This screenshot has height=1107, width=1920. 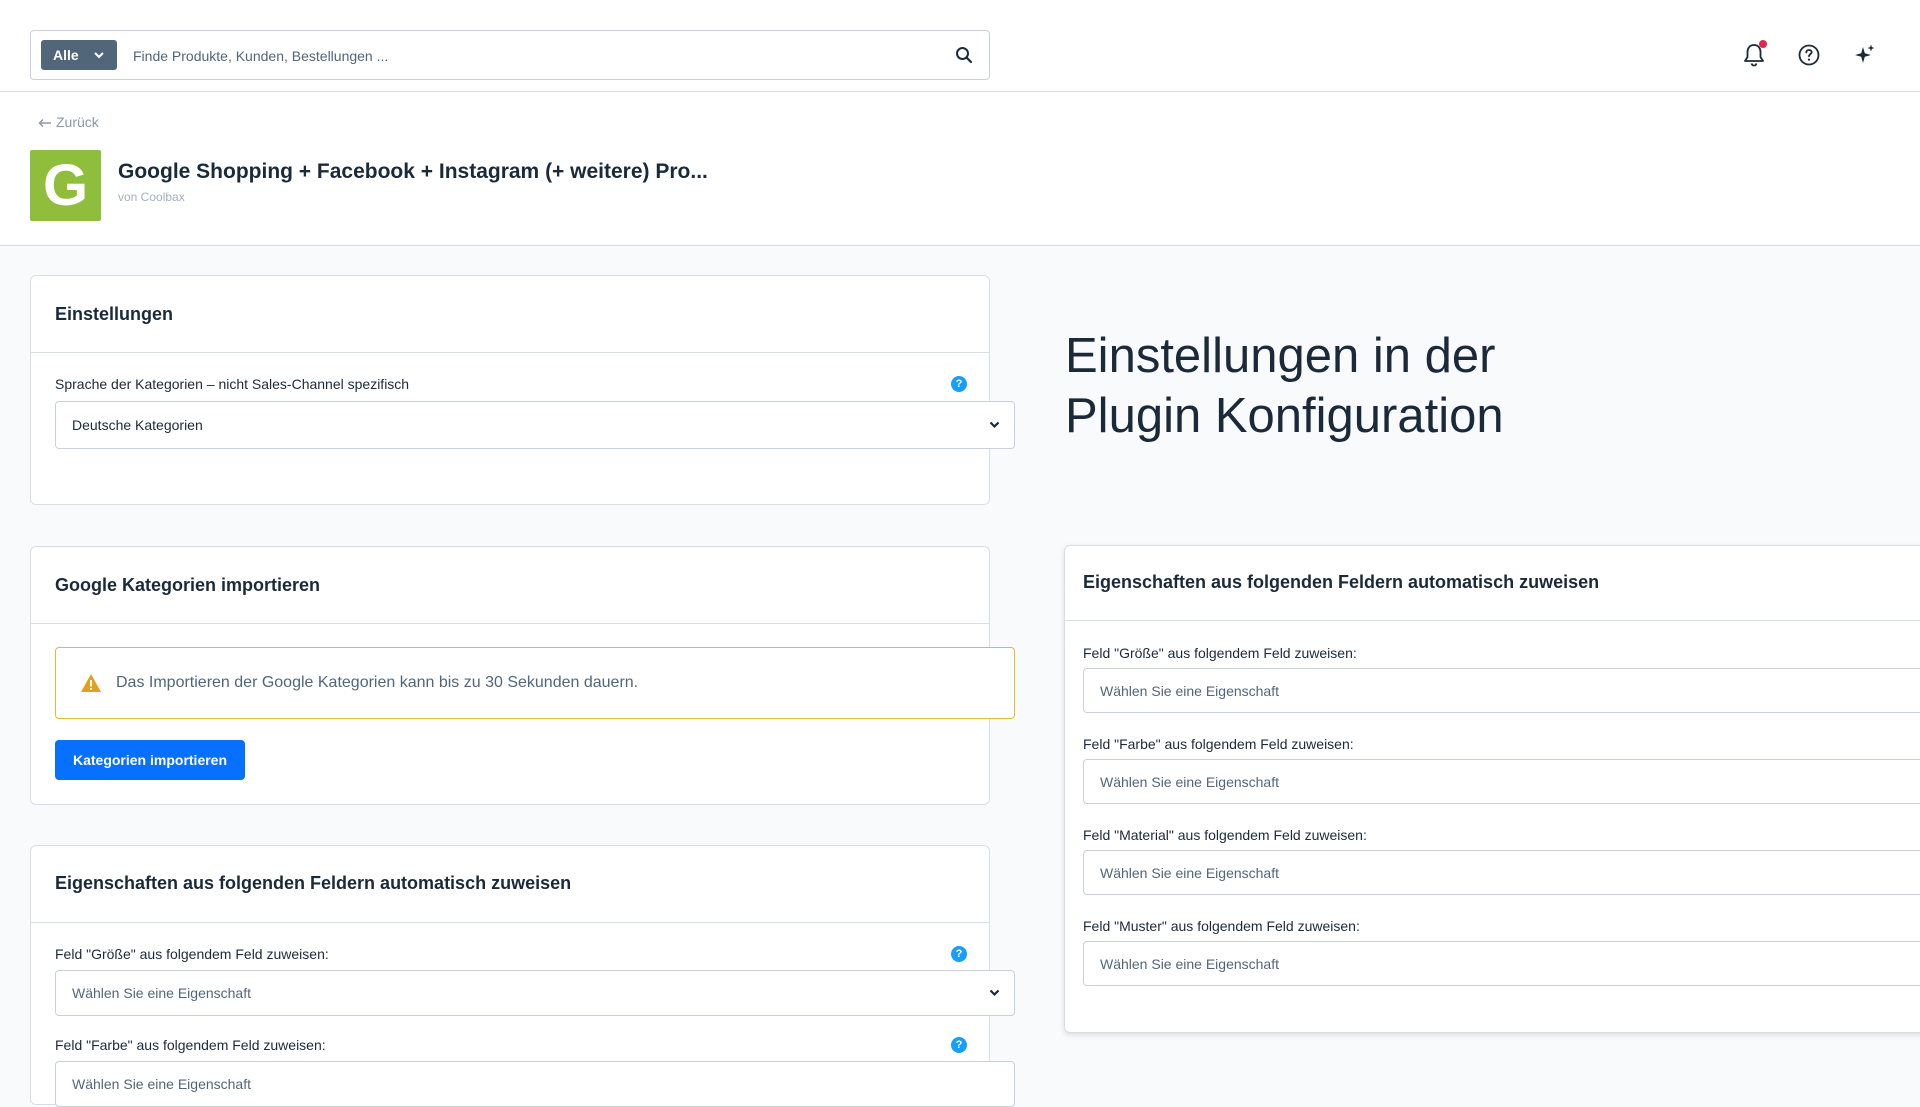 I want to click on zoom-material-field-select: Wählen Sie eine Eigenschaft, so click(x=1501, y=872).